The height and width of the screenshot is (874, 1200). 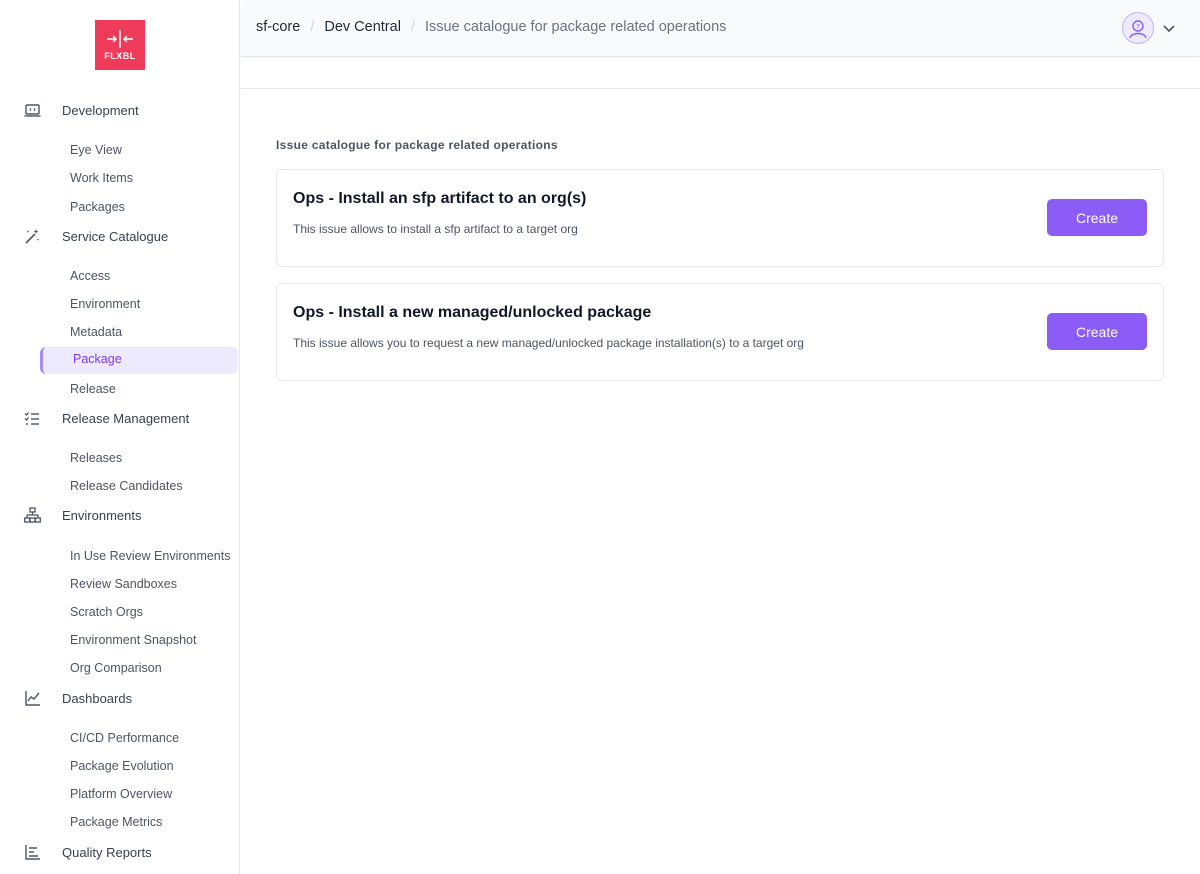 I want to click on sidebar-item-release: Release, so click(x=93, y=389).